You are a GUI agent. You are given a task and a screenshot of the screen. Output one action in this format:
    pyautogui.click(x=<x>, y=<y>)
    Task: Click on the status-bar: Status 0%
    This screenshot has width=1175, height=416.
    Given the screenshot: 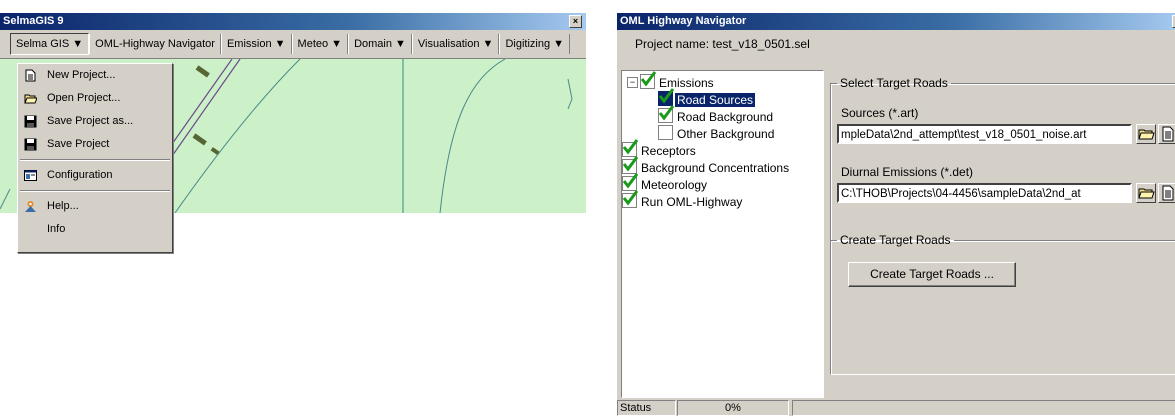 What is the action you would take?
    pyautogui.click(x=896, y=408)
    